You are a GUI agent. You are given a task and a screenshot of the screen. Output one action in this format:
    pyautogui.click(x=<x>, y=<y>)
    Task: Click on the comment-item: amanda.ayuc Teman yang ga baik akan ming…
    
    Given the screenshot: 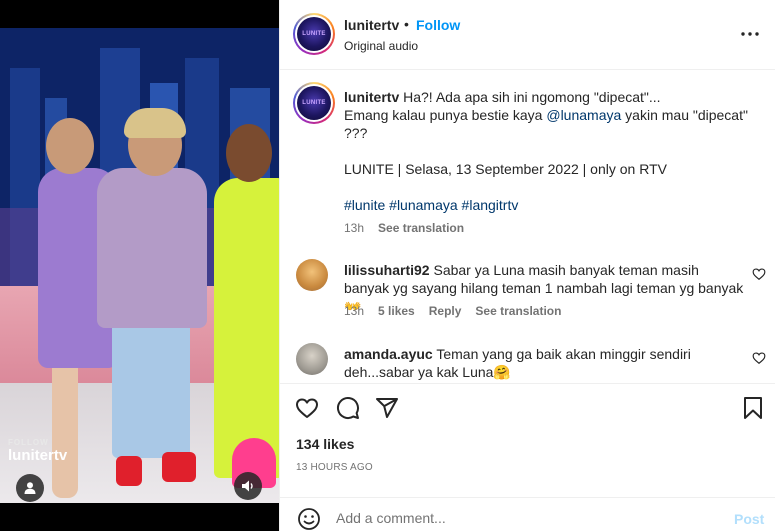 What is the action you would take?
    pyautogui.click(x=544, y=363)
    